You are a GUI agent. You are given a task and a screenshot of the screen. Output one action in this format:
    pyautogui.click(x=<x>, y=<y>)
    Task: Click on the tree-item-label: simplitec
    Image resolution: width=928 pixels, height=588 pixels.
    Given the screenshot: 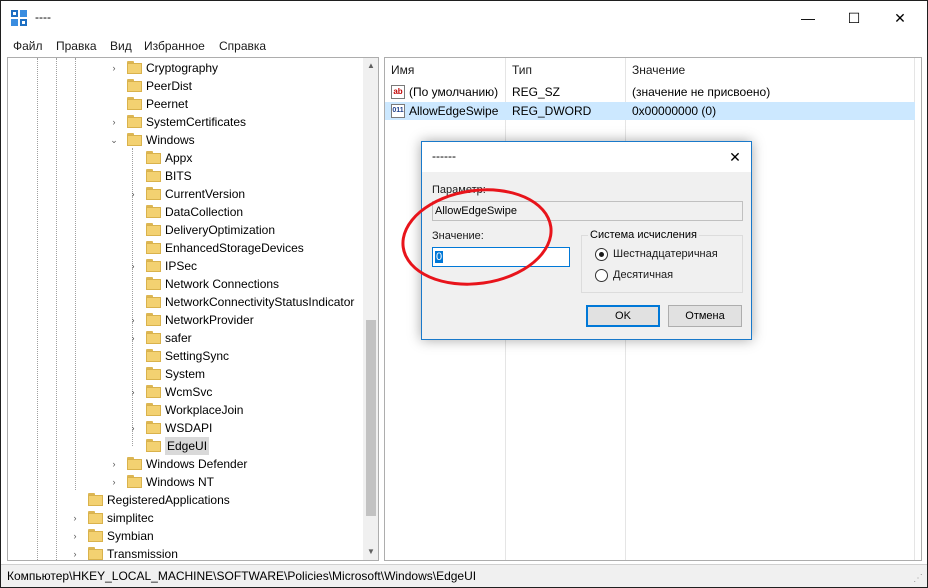 What is the action you would take?
    pyautogui.click(x=130, y=518)
    